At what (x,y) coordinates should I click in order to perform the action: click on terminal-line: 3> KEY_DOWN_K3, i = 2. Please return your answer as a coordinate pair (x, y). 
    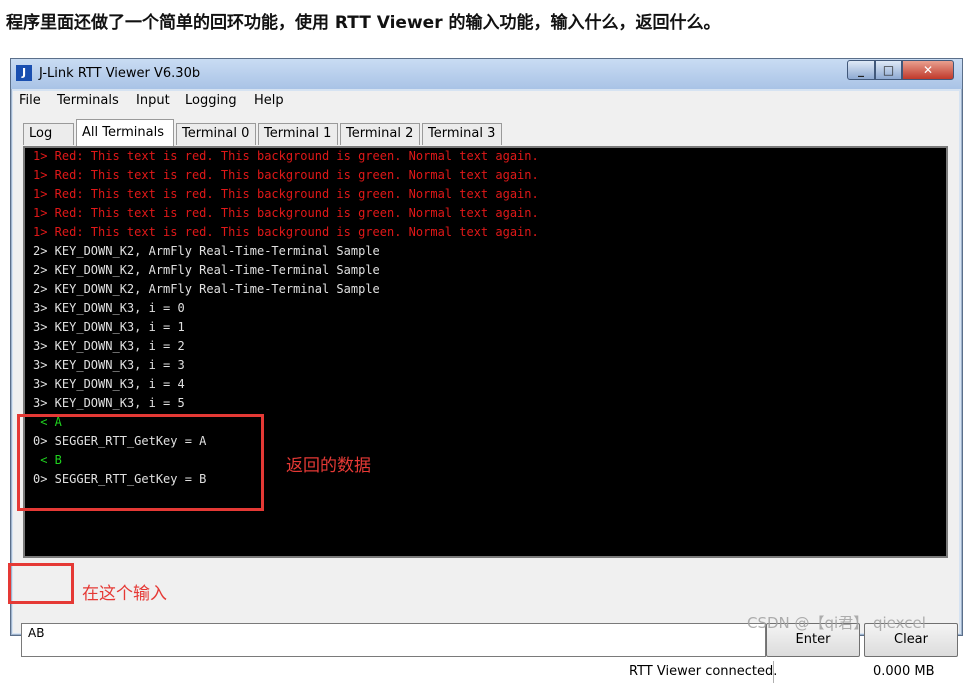
    Looking at the image, I should click on (109, 346).